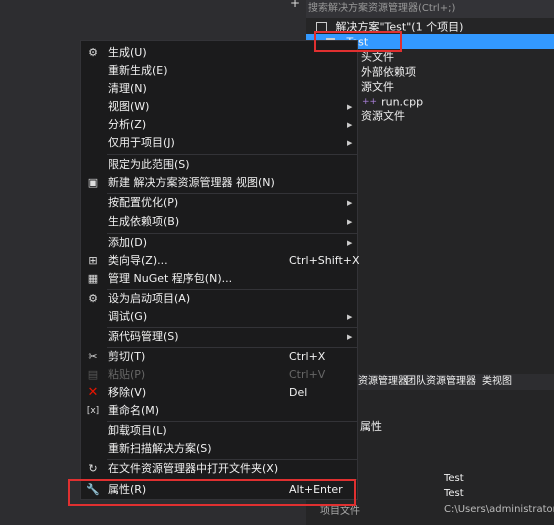  Describe the element at coordinates (219, 107) in the screenshot. I see `menu-item-view: 视图(W) ▶` at that location.